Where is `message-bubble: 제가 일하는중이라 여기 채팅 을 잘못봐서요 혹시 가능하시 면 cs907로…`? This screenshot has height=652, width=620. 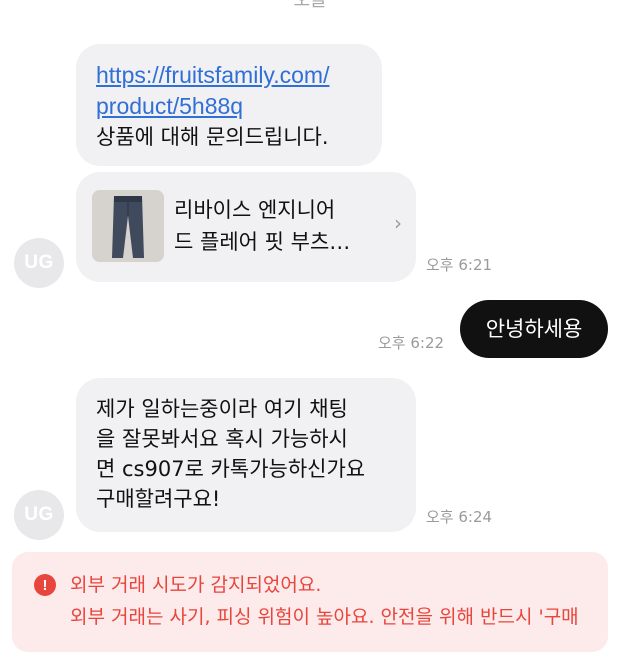 message-bubble: 제가 일하는중이라 여기 채팅 을 잘못봐서요 혹시 가능하시 면 cs907로… is located at coordinates (246, 455).